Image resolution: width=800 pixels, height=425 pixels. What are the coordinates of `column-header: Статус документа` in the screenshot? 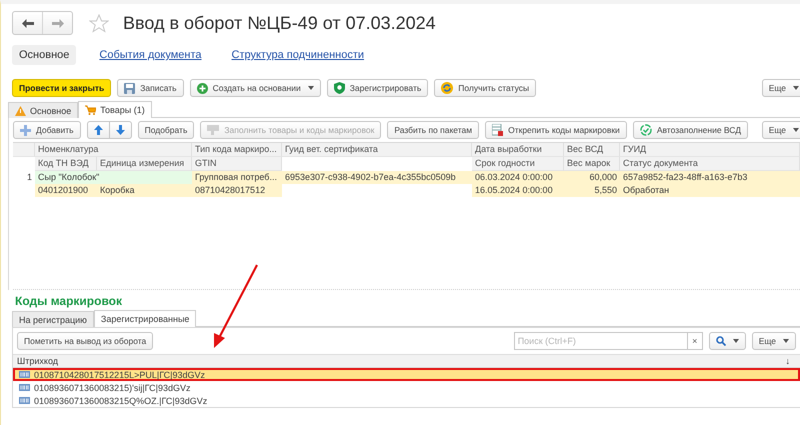 It's located at (710, 164).